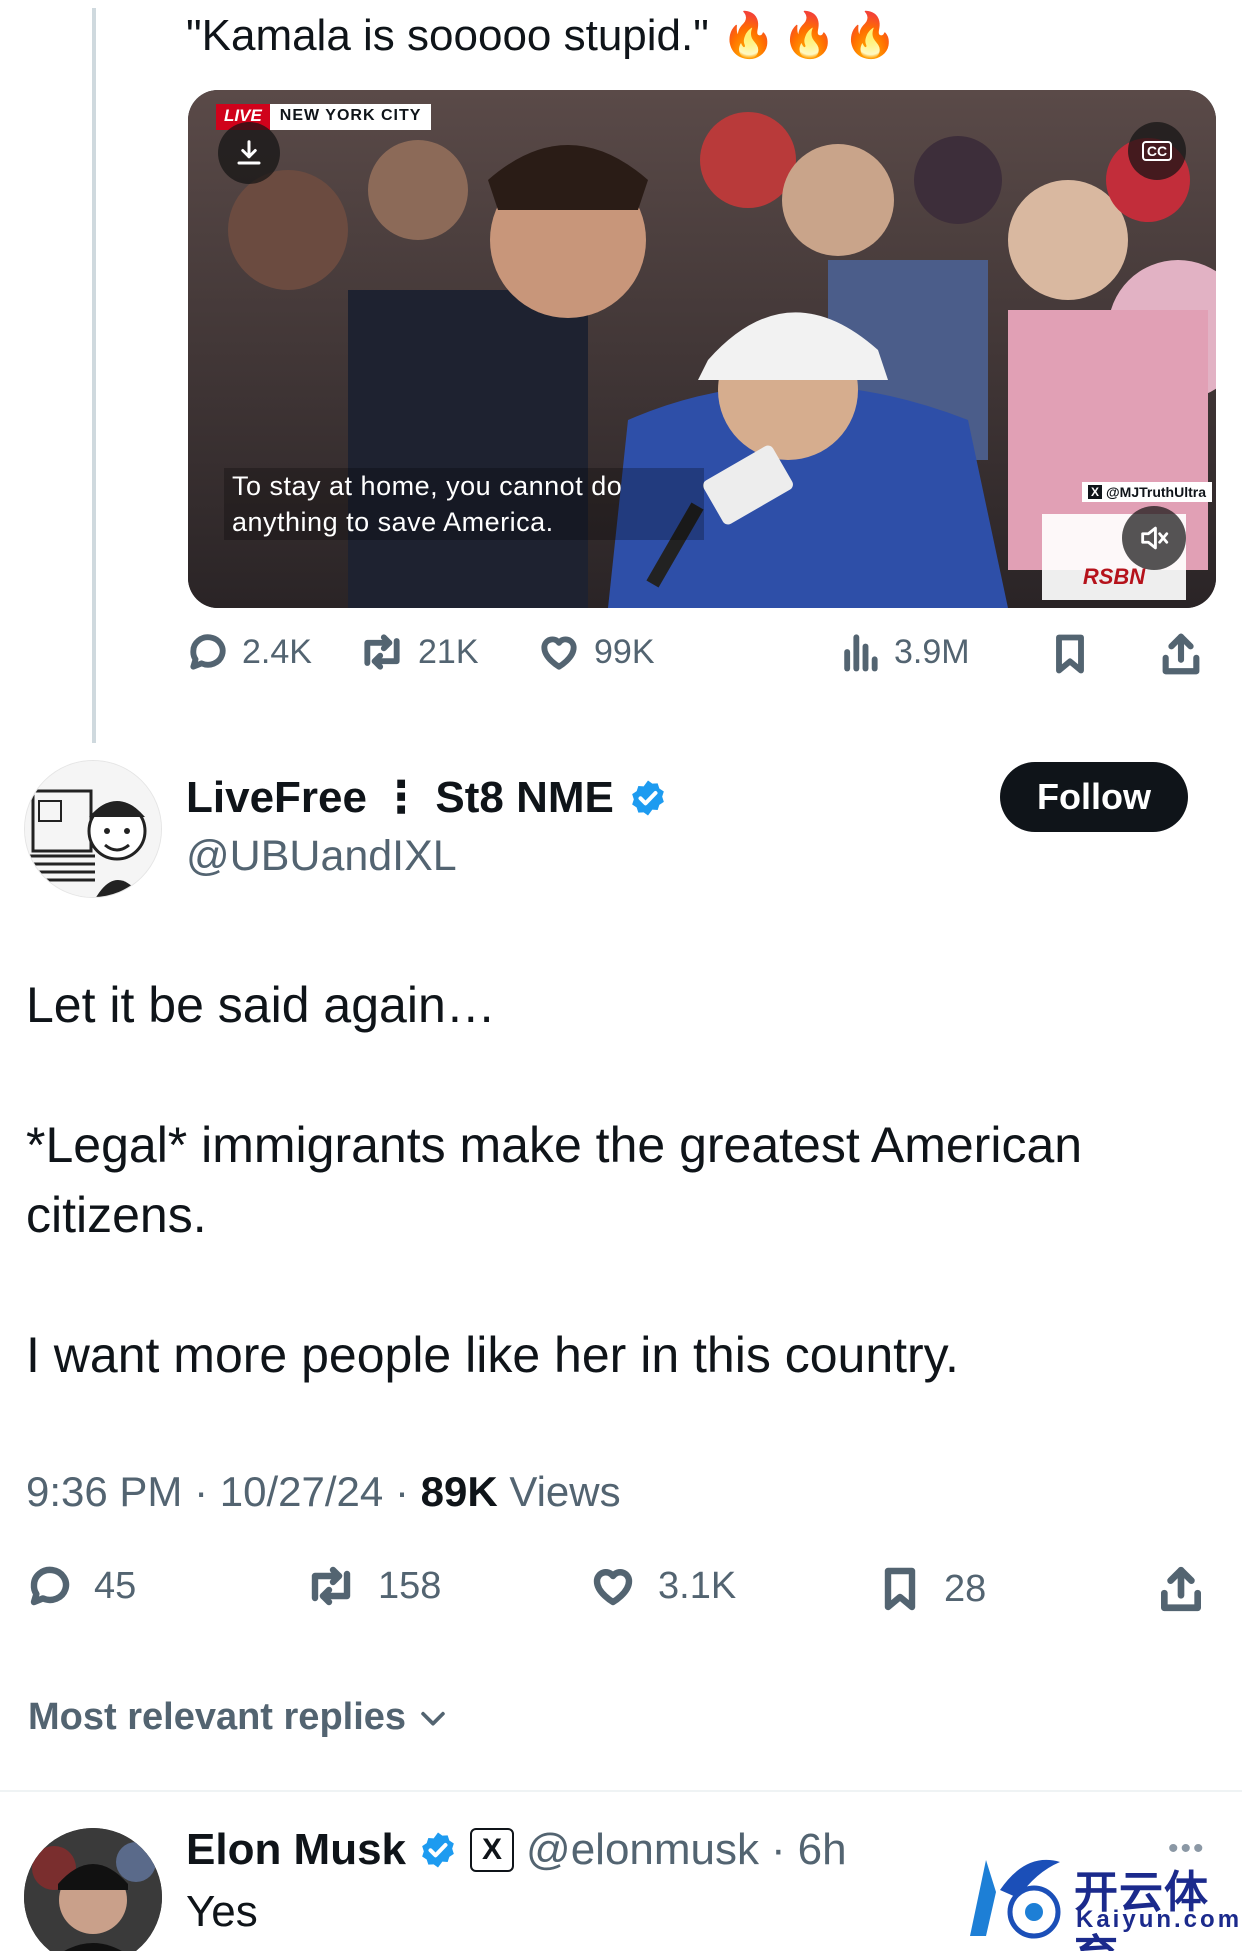 The height and width of the screenshot is (1951, 1242). What do you see at coordinates (393, 522) in the screenshot?
I see `caption-line-2: anything to save America.` at bounding box center [393, 522].